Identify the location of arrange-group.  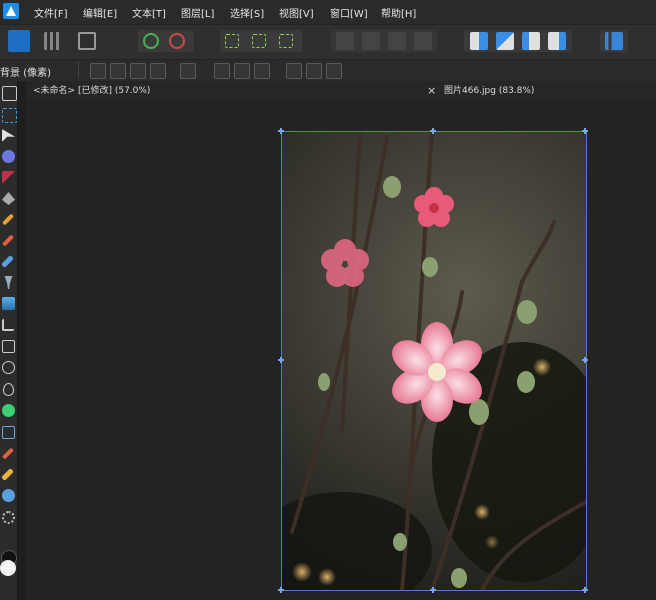
(518, 41).